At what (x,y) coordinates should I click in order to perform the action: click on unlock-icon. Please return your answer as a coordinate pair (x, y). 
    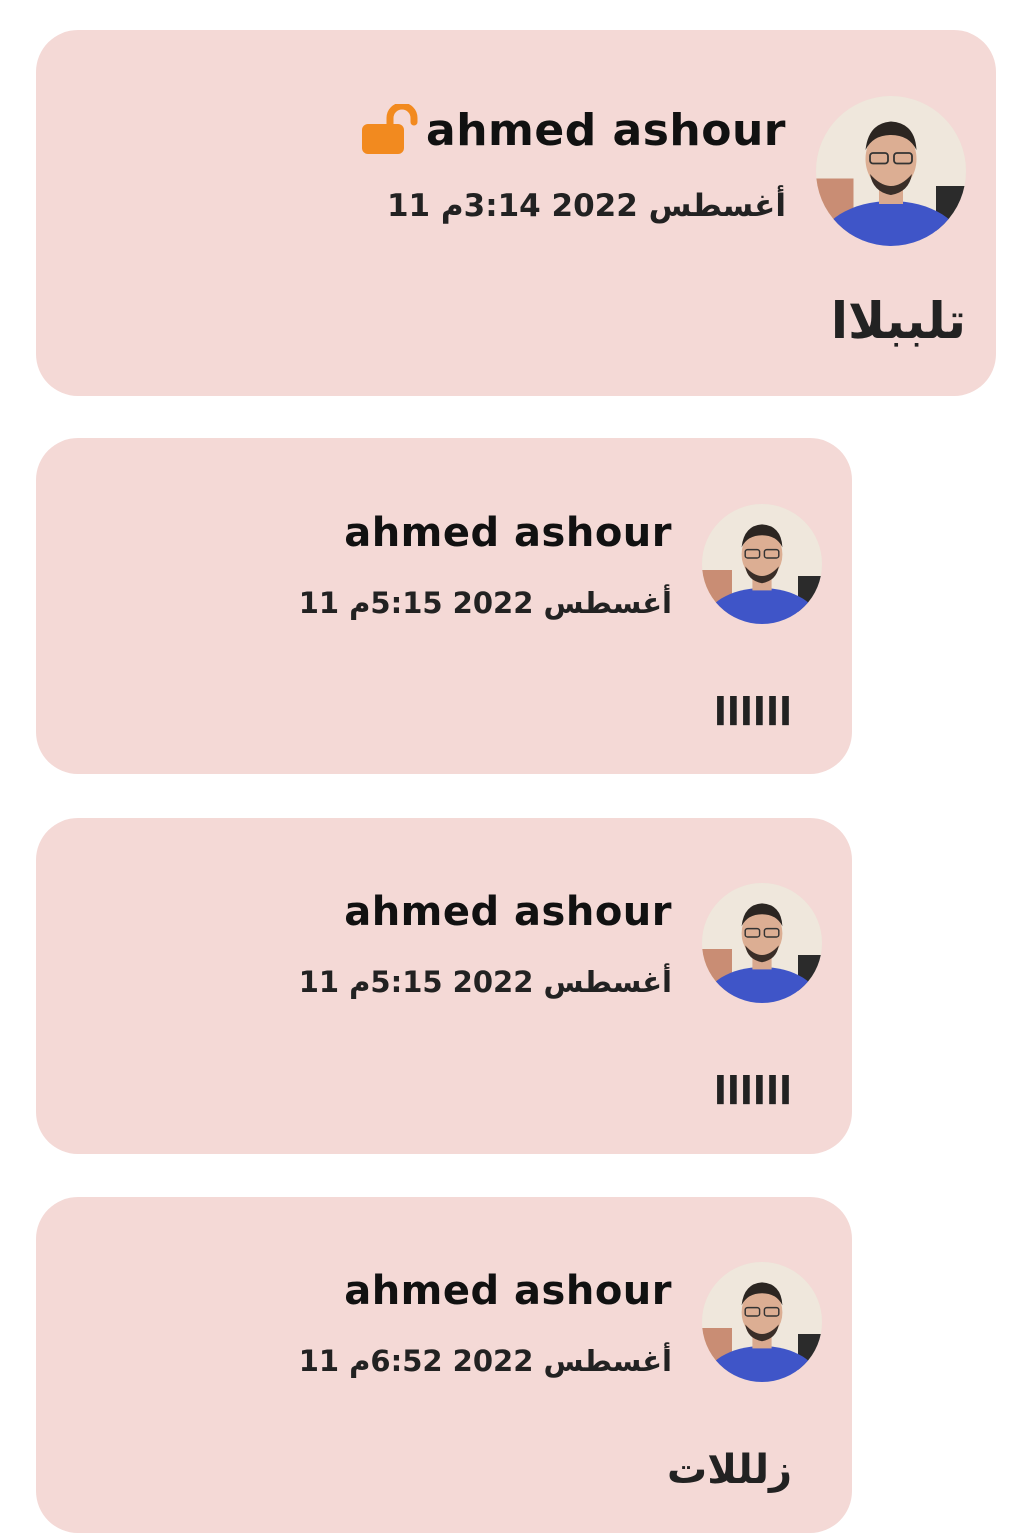
    Looking at the image, I should click on (390, 130).